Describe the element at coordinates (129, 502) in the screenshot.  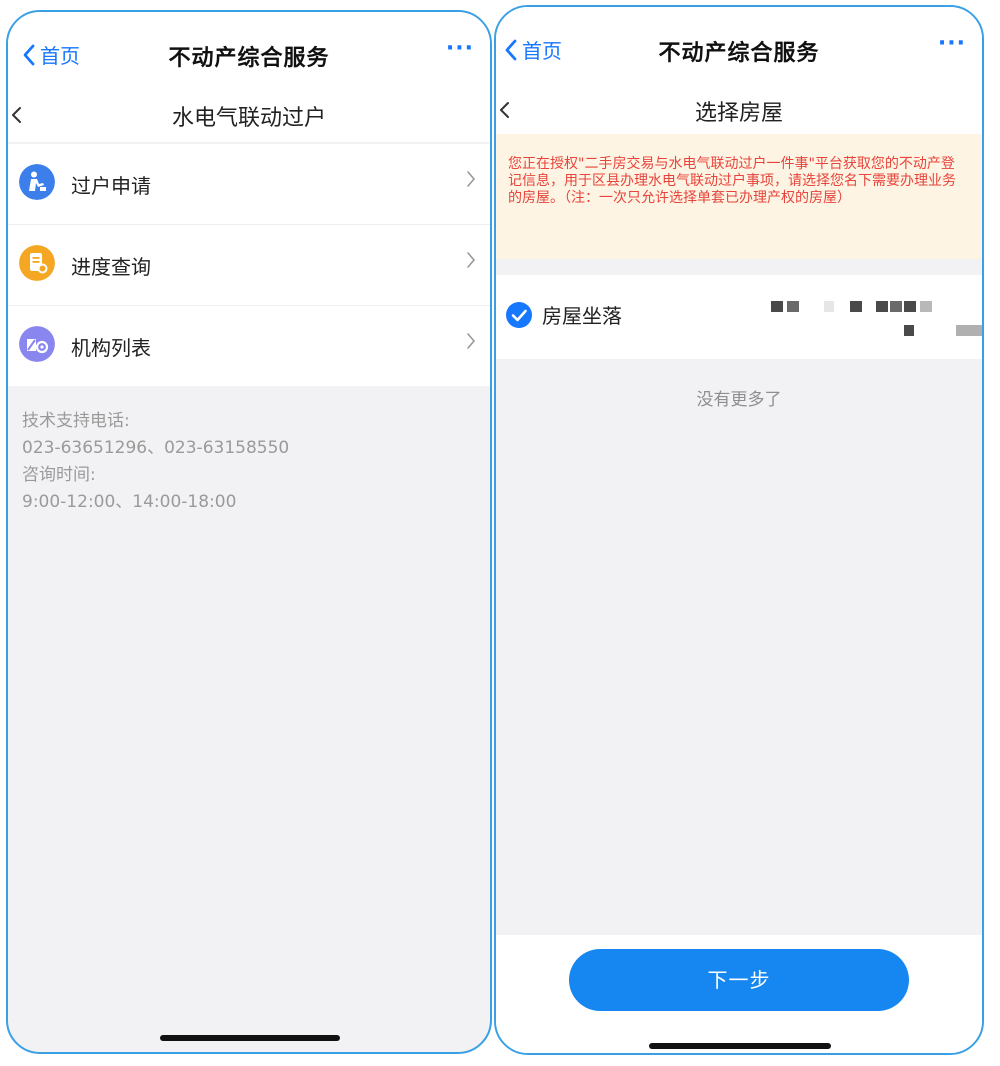
I see `consult-hours: 9:00-12:00、14:00-18:00` at that location.